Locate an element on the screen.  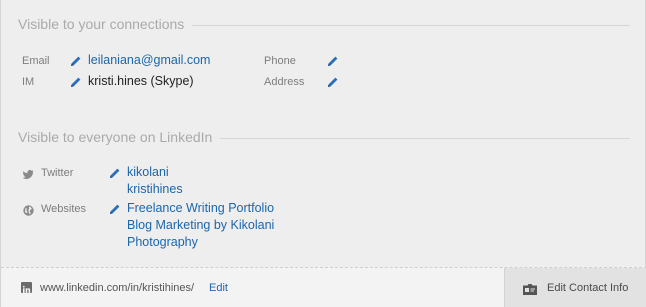
globe-icon is located at coordinates (28, 209).